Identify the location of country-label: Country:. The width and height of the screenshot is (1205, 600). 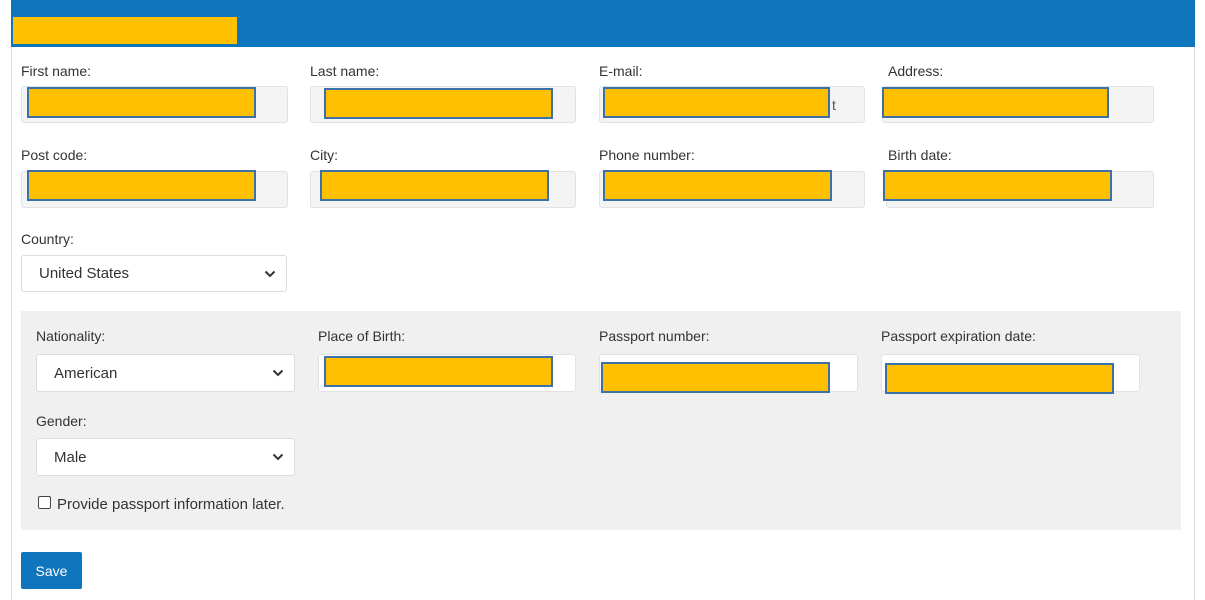
(47, 239).